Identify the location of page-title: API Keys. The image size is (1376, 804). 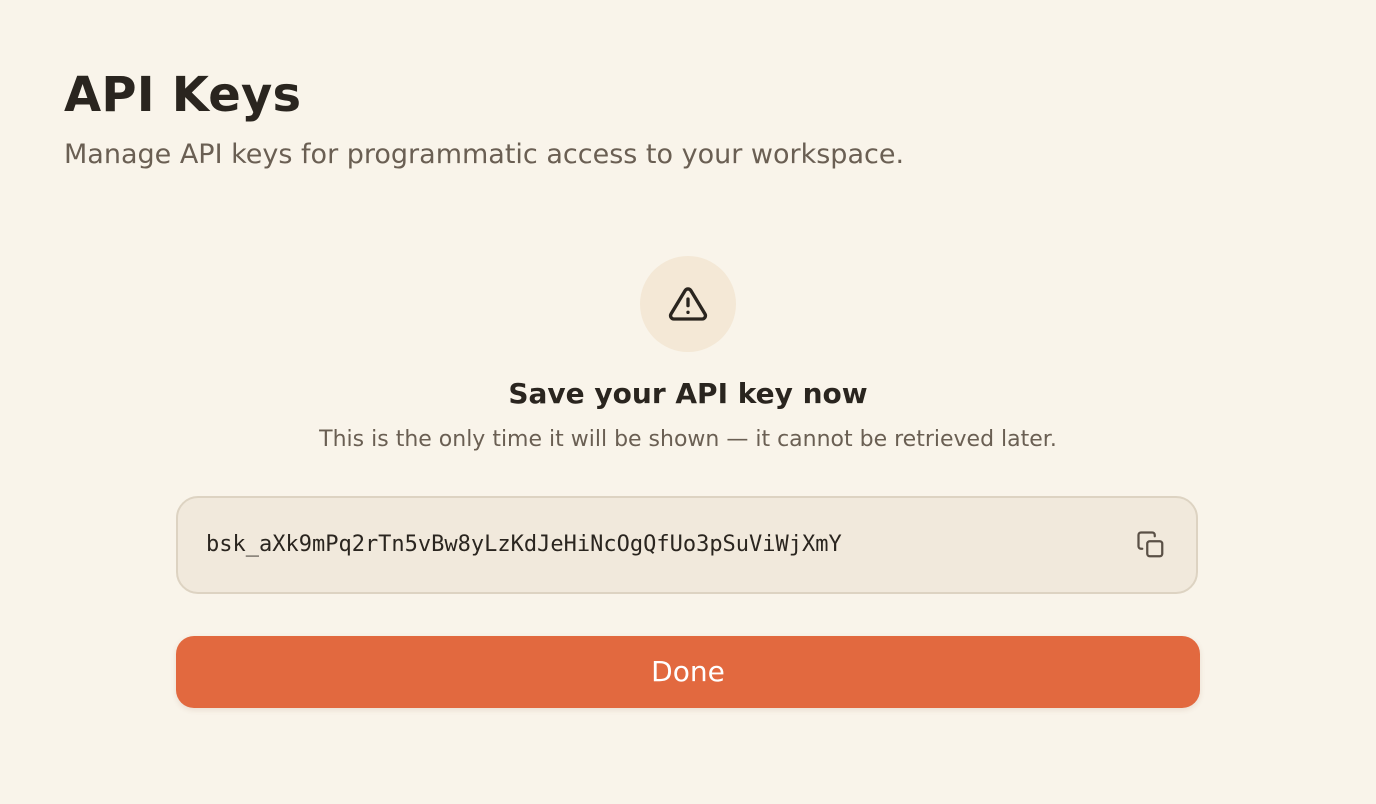
(183, 95).